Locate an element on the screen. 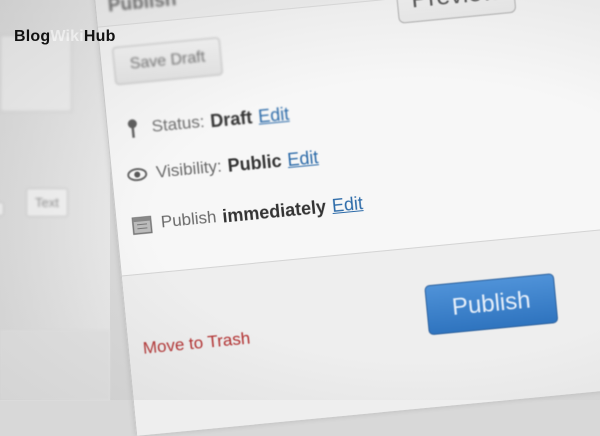  status-value: Draft is located at coordinates (231, 118).